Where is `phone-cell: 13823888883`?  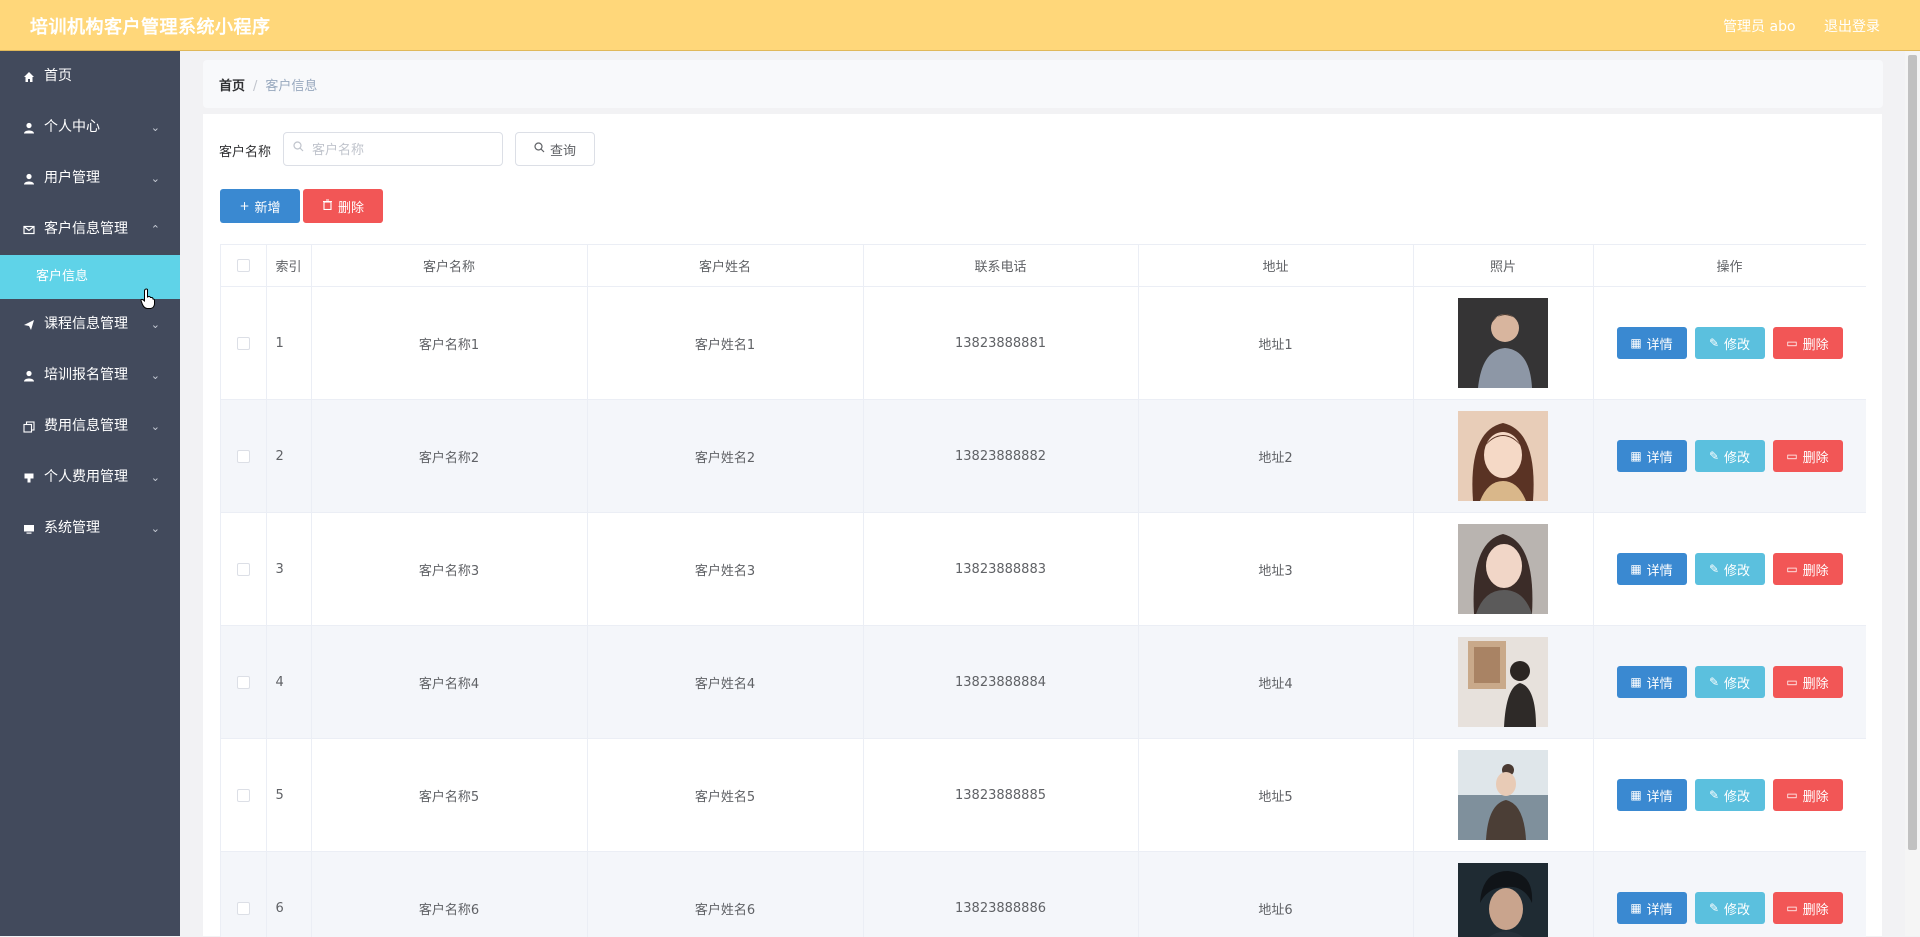
phone-cell: 13823888883 is located at coordinates (1000, 569).